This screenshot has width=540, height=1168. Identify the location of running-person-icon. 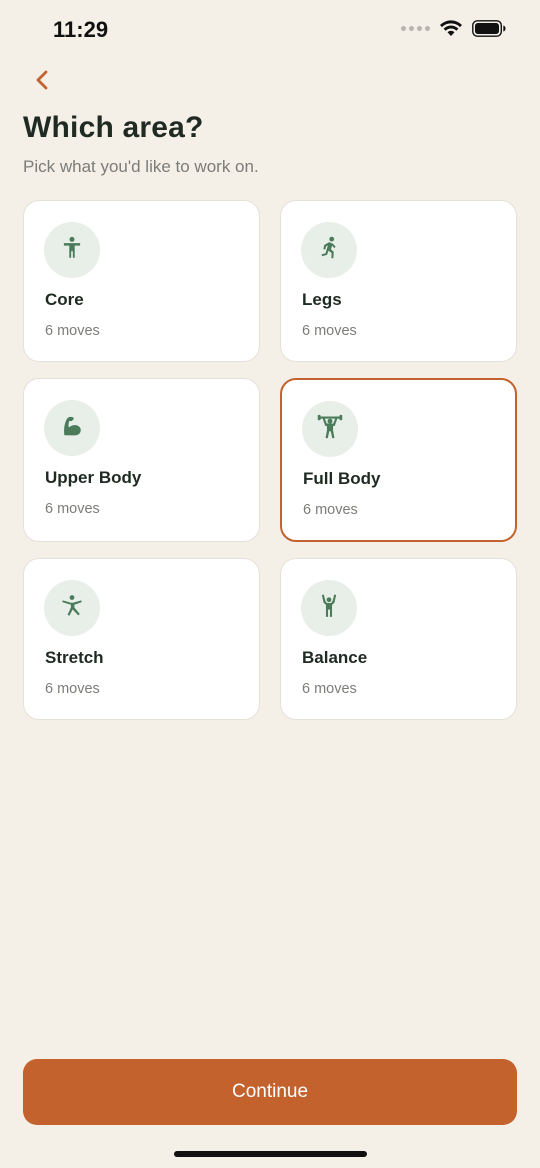
(329, 250).